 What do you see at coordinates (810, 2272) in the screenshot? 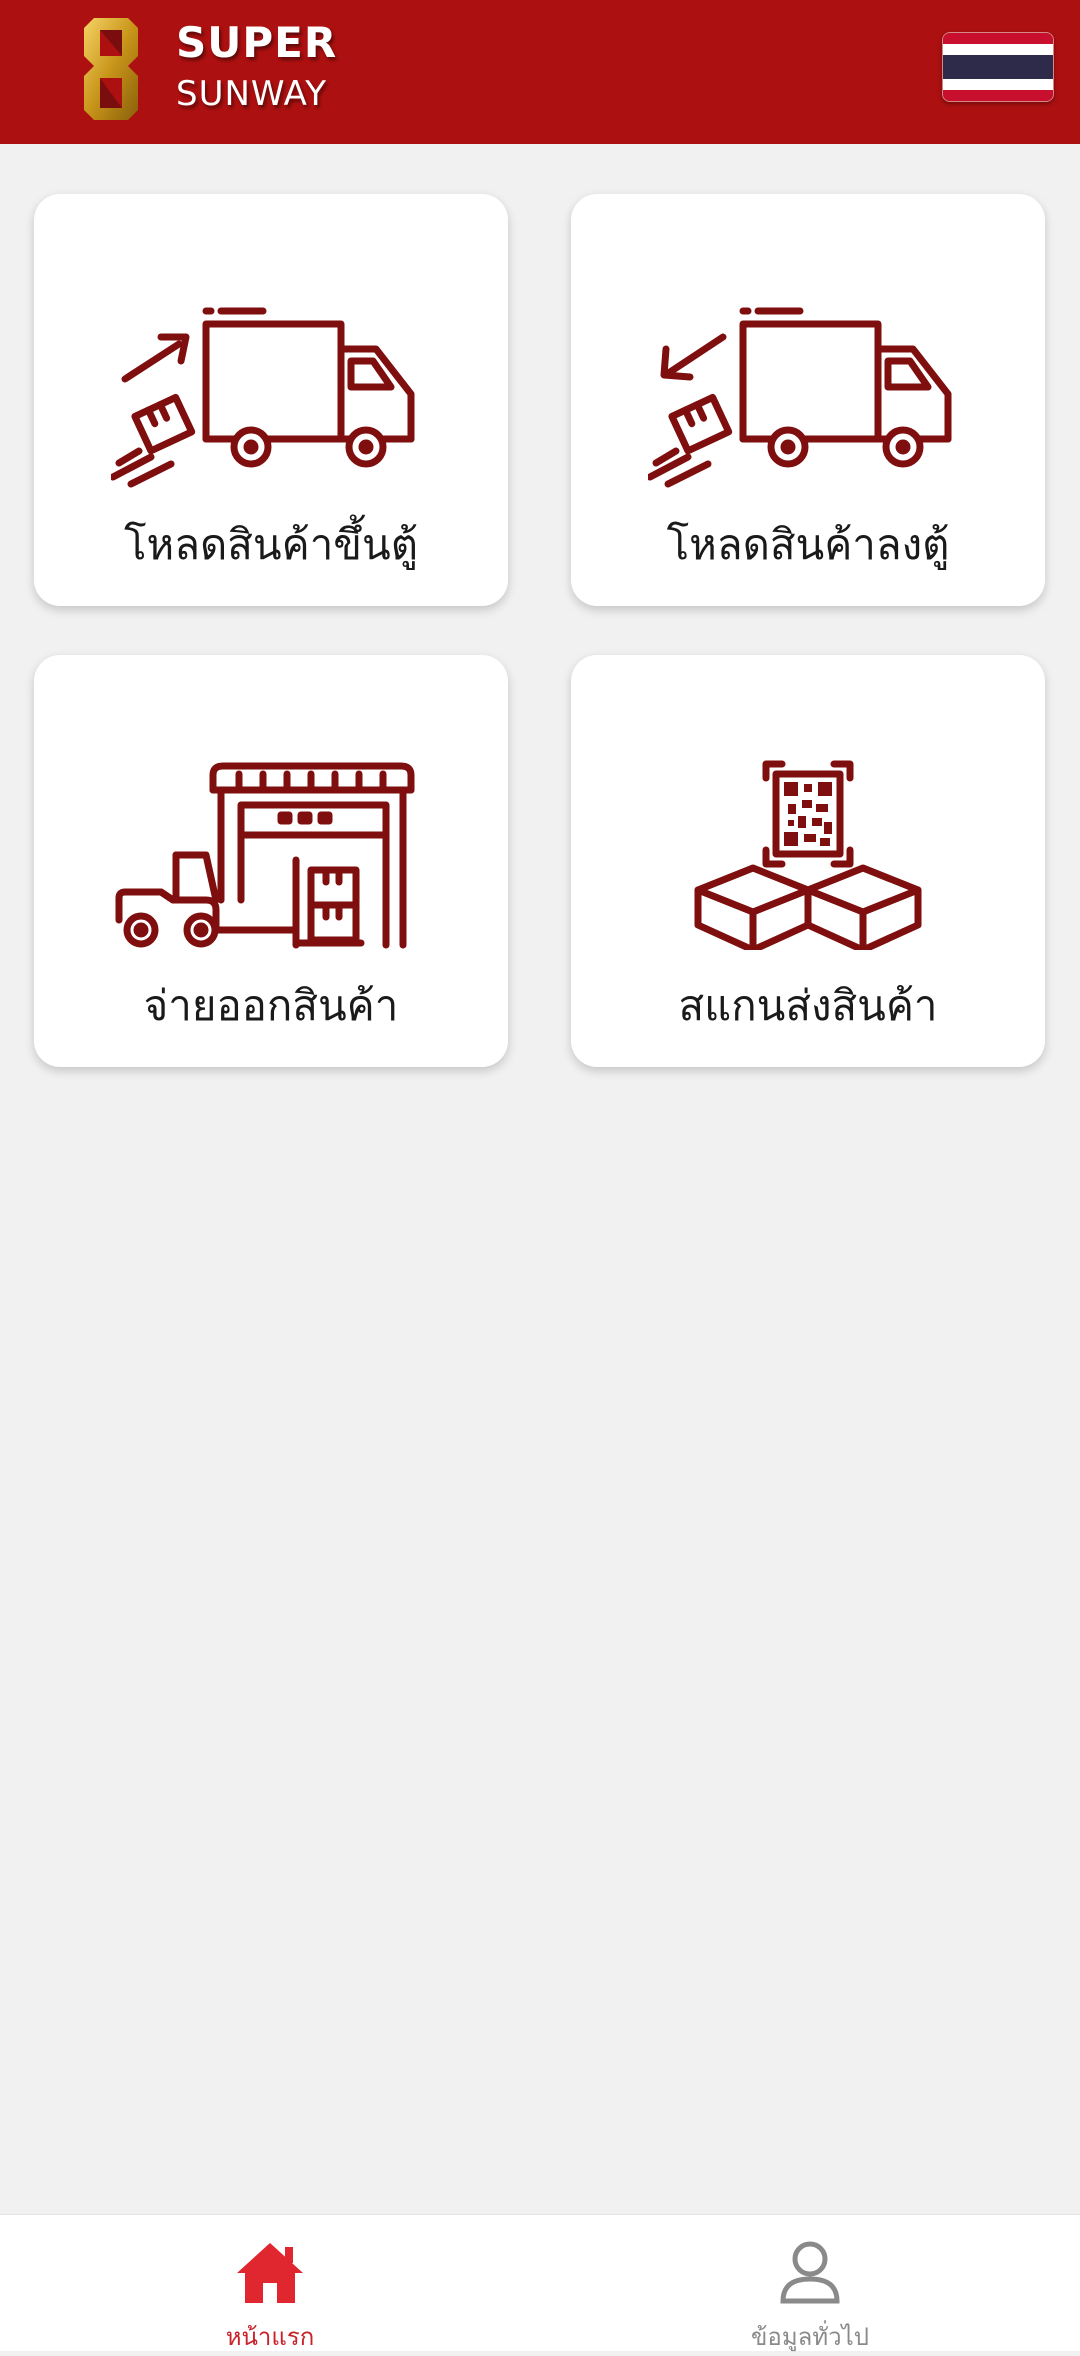
I see `person-icon` at bounding box center [810, 2272].